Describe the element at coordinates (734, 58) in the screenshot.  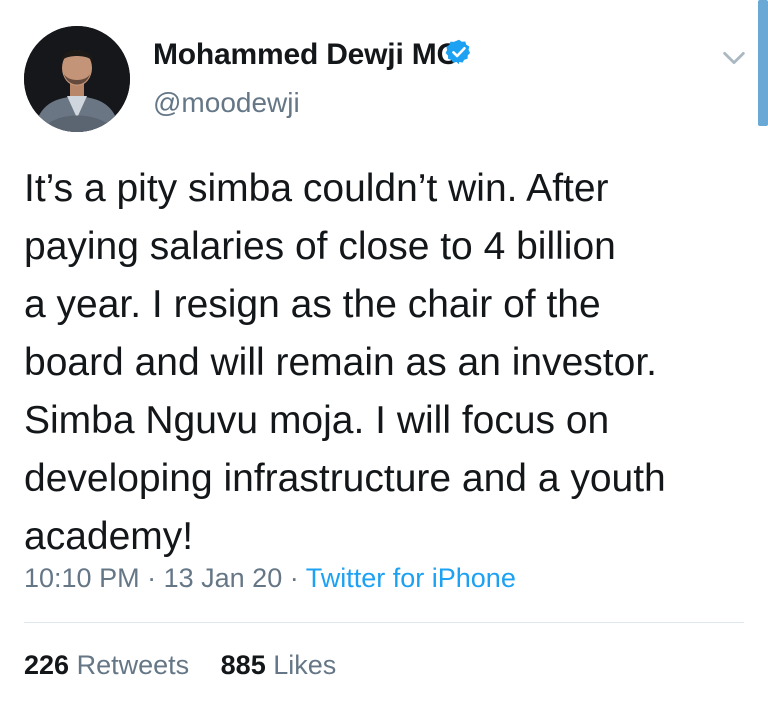
I see `chevron-down-icon` at that location.